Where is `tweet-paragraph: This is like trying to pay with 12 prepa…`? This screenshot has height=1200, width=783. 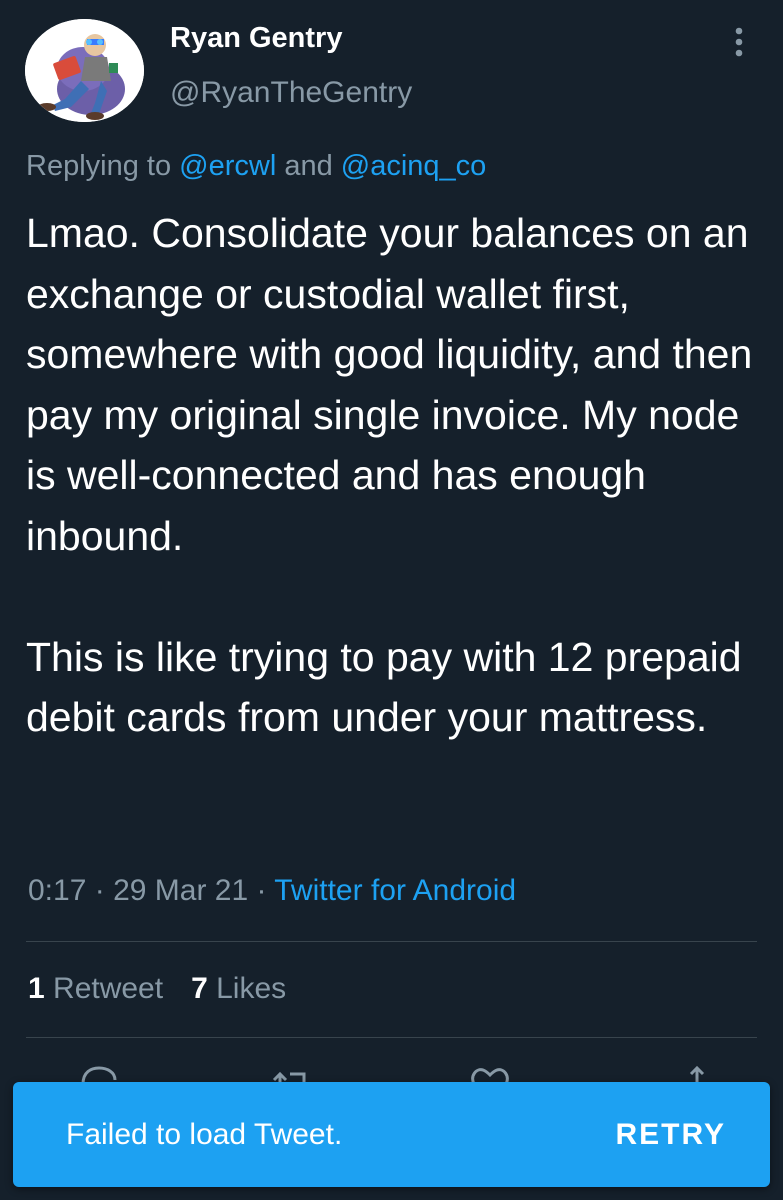 tweet-paragraph: This is like trying to pay with 12 prepa… is located at coordinates (384, 687).